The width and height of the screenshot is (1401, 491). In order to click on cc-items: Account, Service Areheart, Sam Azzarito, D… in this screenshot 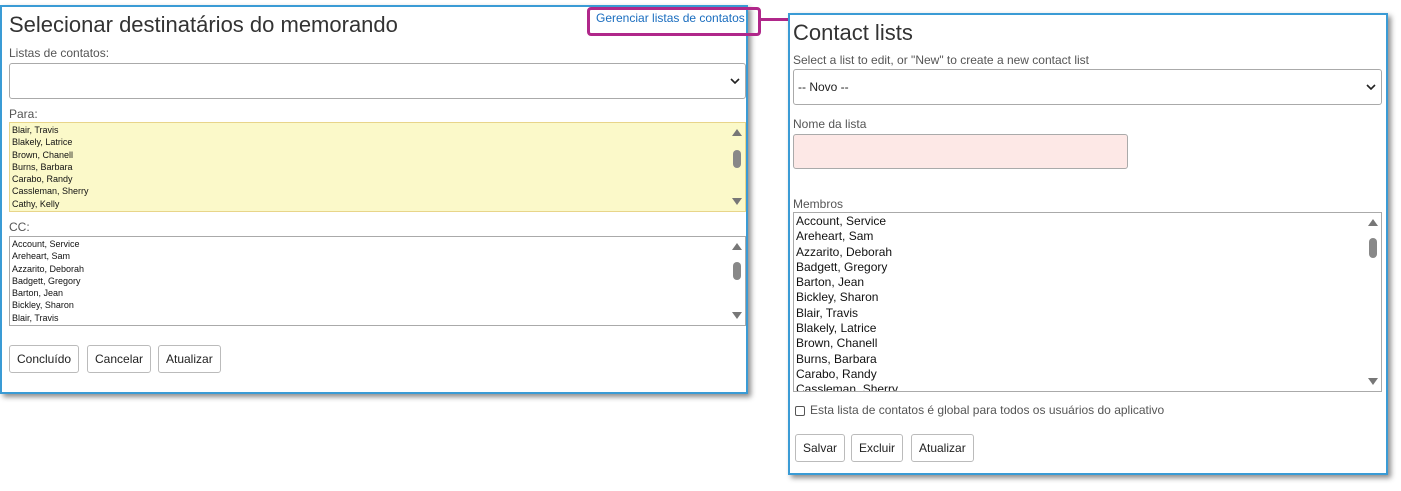, I will do `click(370, 281)`.